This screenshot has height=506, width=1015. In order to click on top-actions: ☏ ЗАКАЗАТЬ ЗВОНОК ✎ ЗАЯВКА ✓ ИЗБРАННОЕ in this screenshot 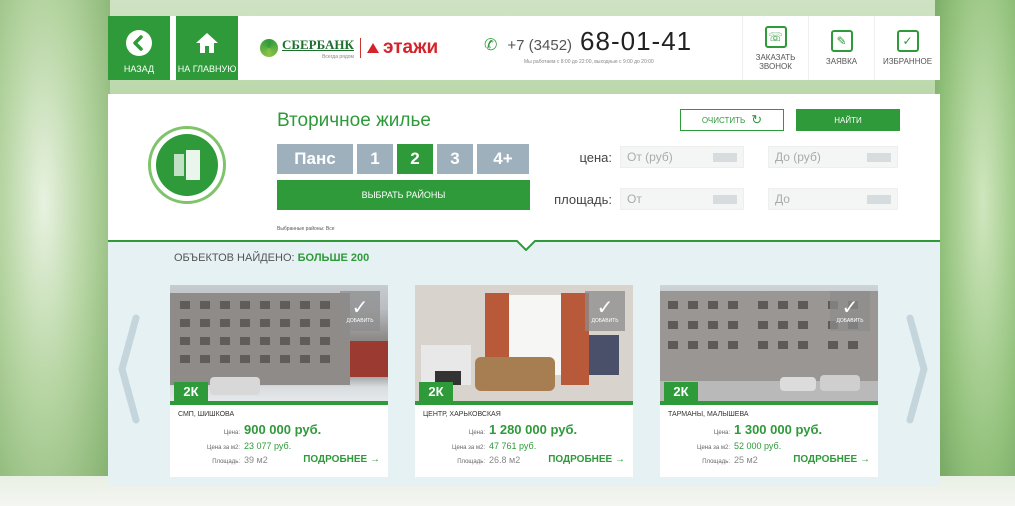, I will do `click(841, 48)`.